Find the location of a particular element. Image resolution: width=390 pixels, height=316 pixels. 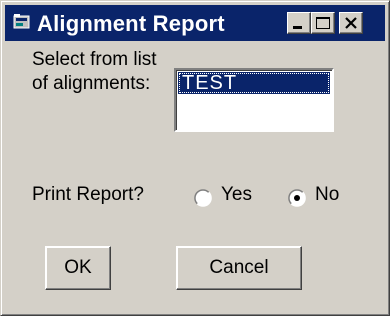

ok-button: OK is located at coordinates (78, 268).